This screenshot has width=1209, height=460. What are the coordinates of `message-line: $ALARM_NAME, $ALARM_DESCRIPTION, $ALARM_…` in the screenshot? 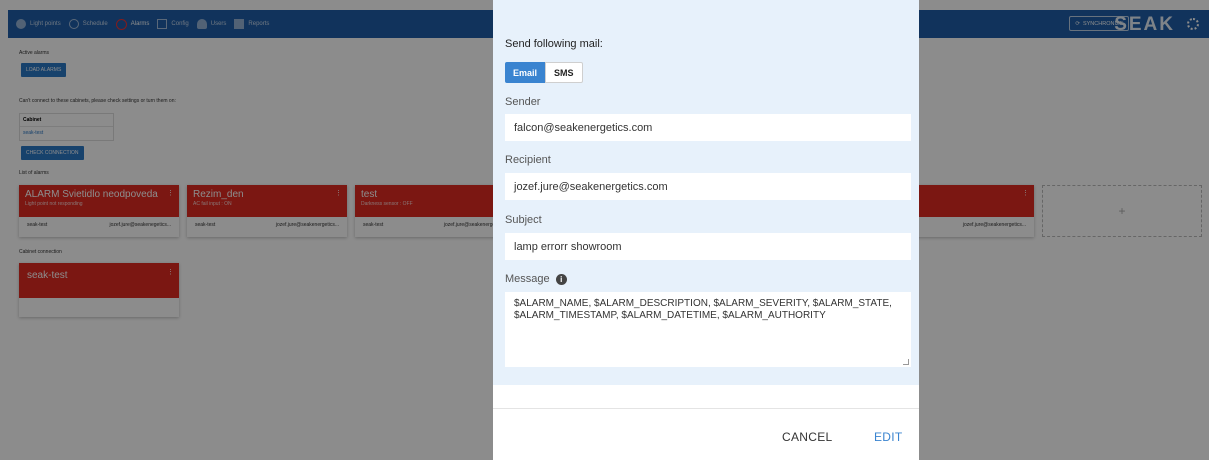 It's located at (703, 303).